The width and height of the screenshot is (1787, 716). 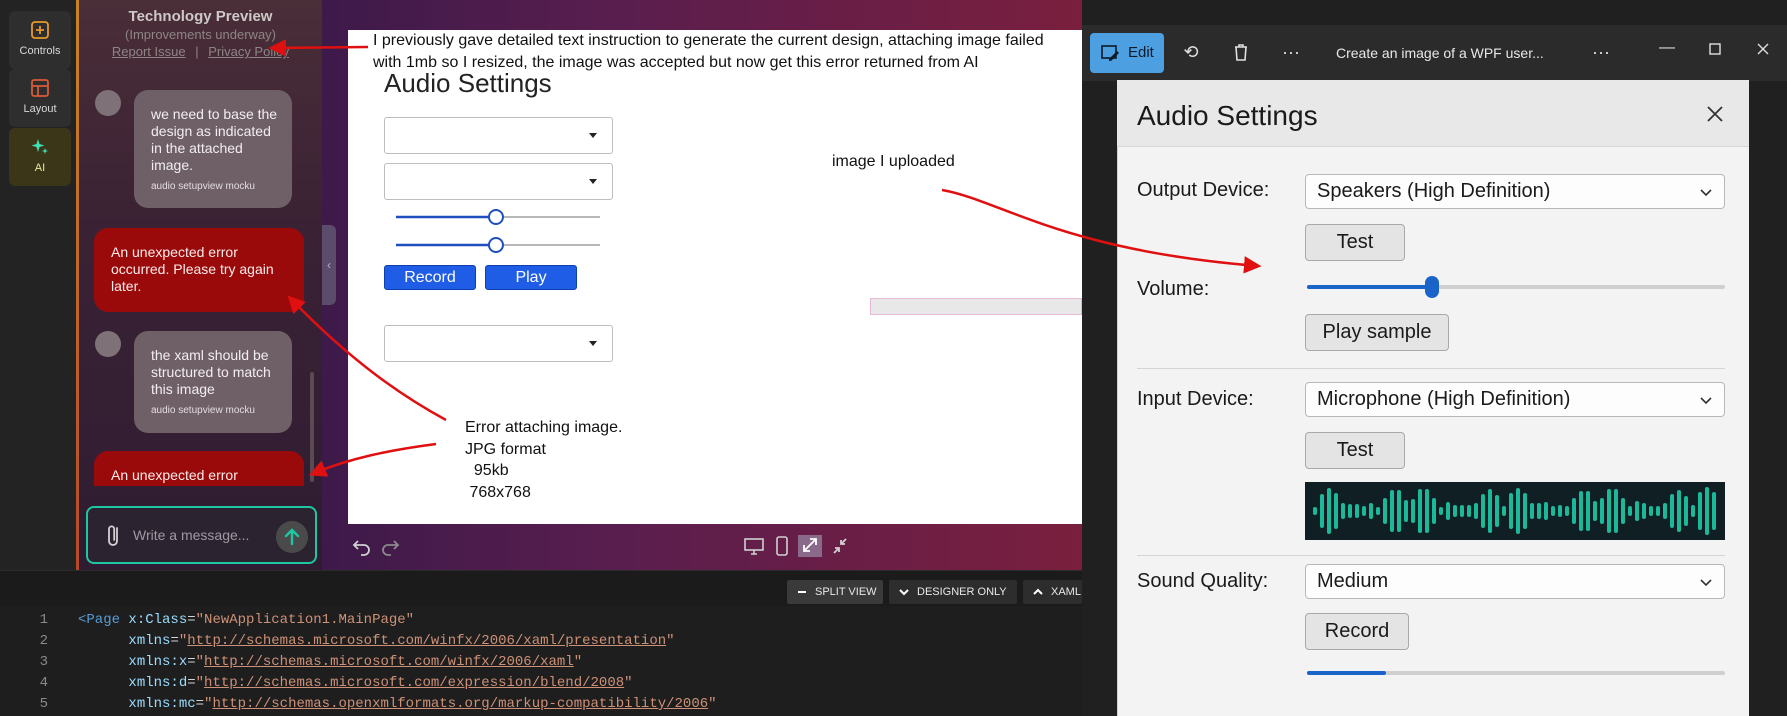 I want to click on ai-button: AI, so click(x=40, y=157).